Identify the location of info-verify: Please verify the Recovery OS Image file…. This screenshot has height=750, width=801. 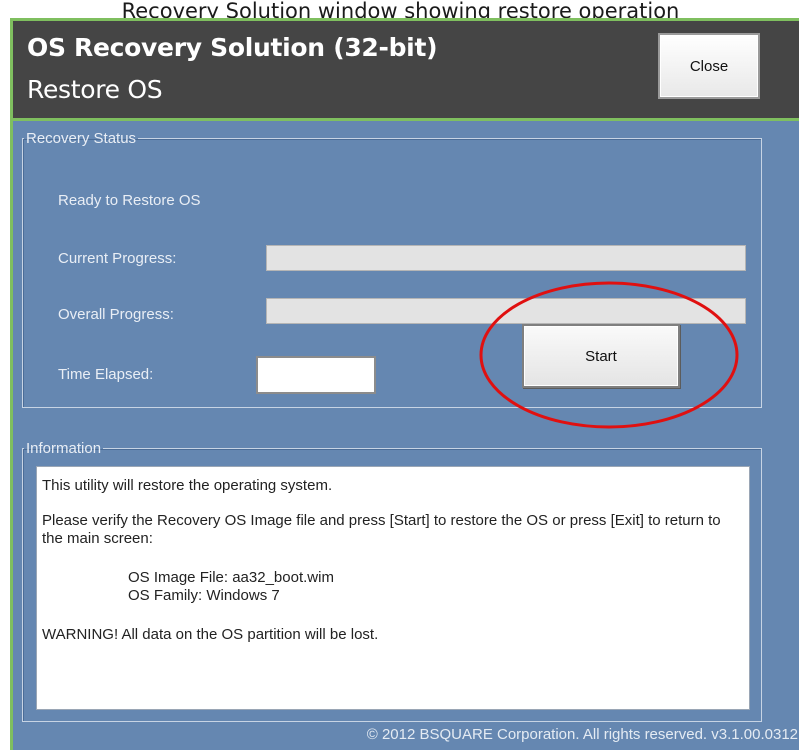
(381, 529).